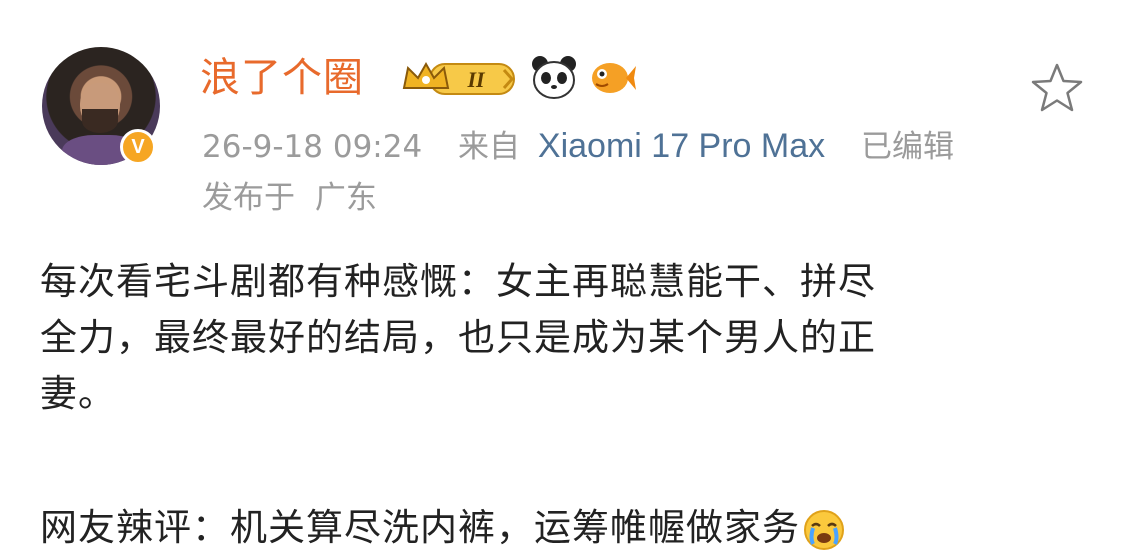  Describe the element at coordinates (476, 79) in the screenshot. I see `level-badge-text: II` at that location.